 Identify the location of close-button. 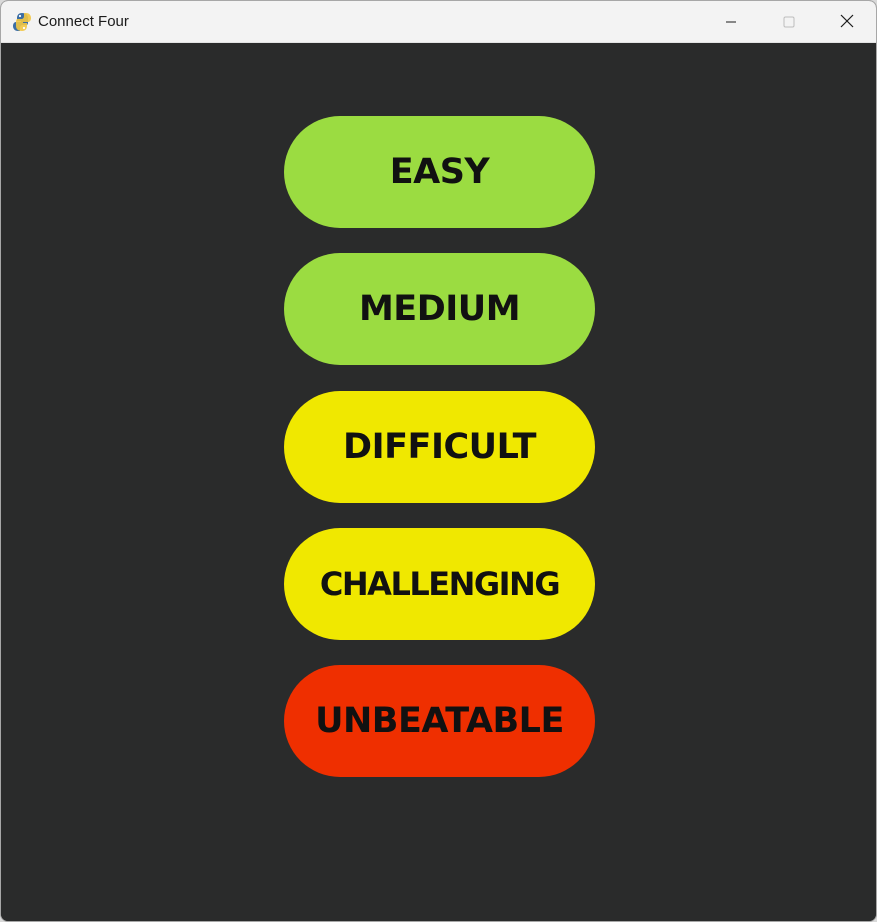
(847, 22).